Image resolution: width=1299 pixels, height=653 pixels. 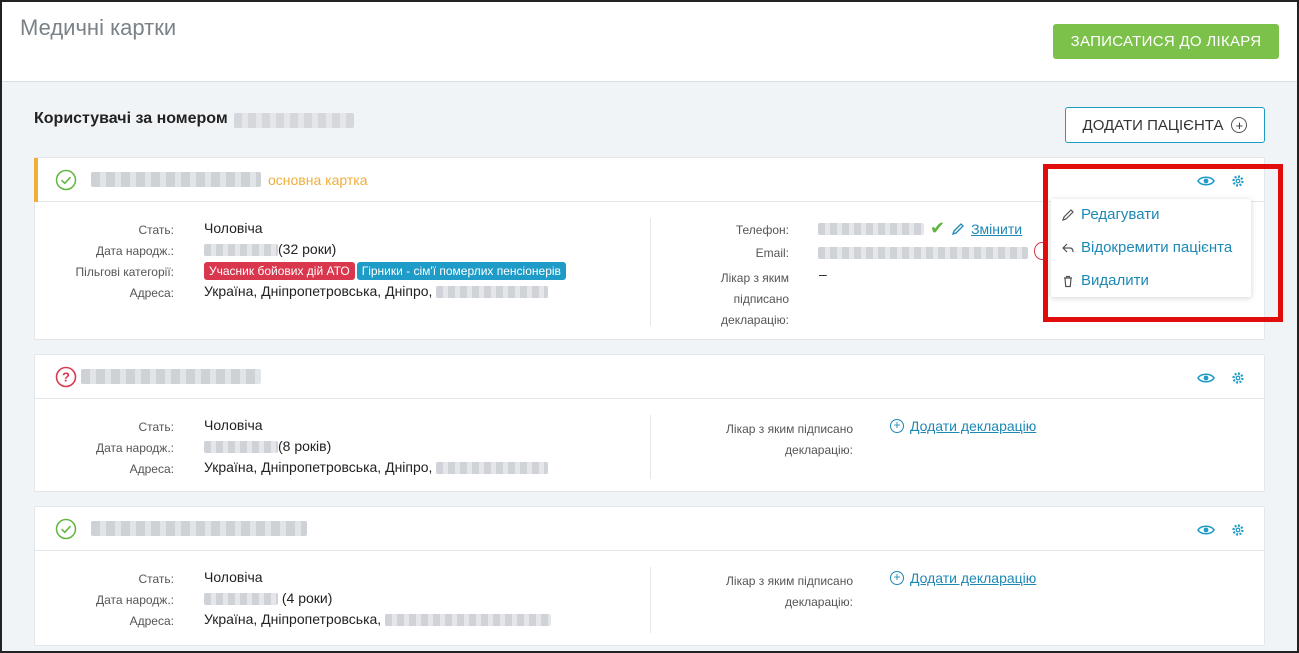 I want to click on dob-value: (32 роки), so click(x=270, y=249).